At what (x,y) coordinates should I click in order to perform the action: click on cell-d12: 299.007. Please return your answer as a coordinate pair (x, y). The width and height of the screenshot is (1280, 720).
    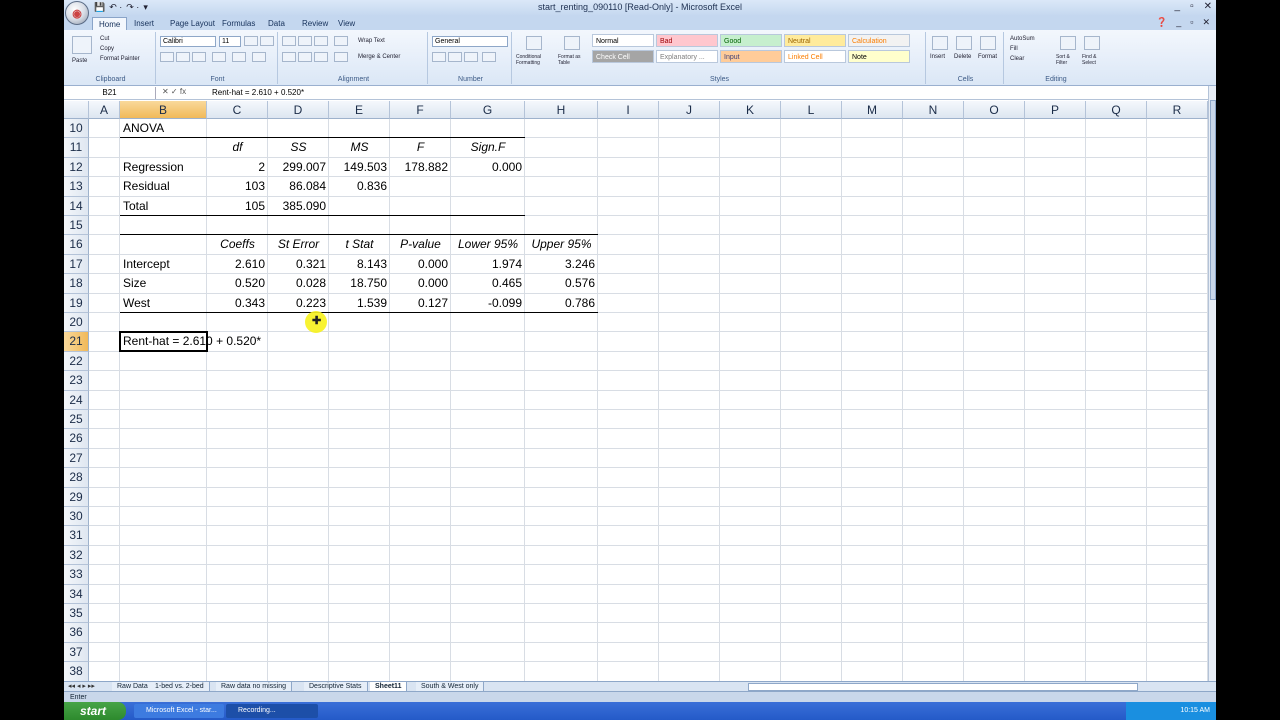
    Looking at the image, I should click on (298, 167).